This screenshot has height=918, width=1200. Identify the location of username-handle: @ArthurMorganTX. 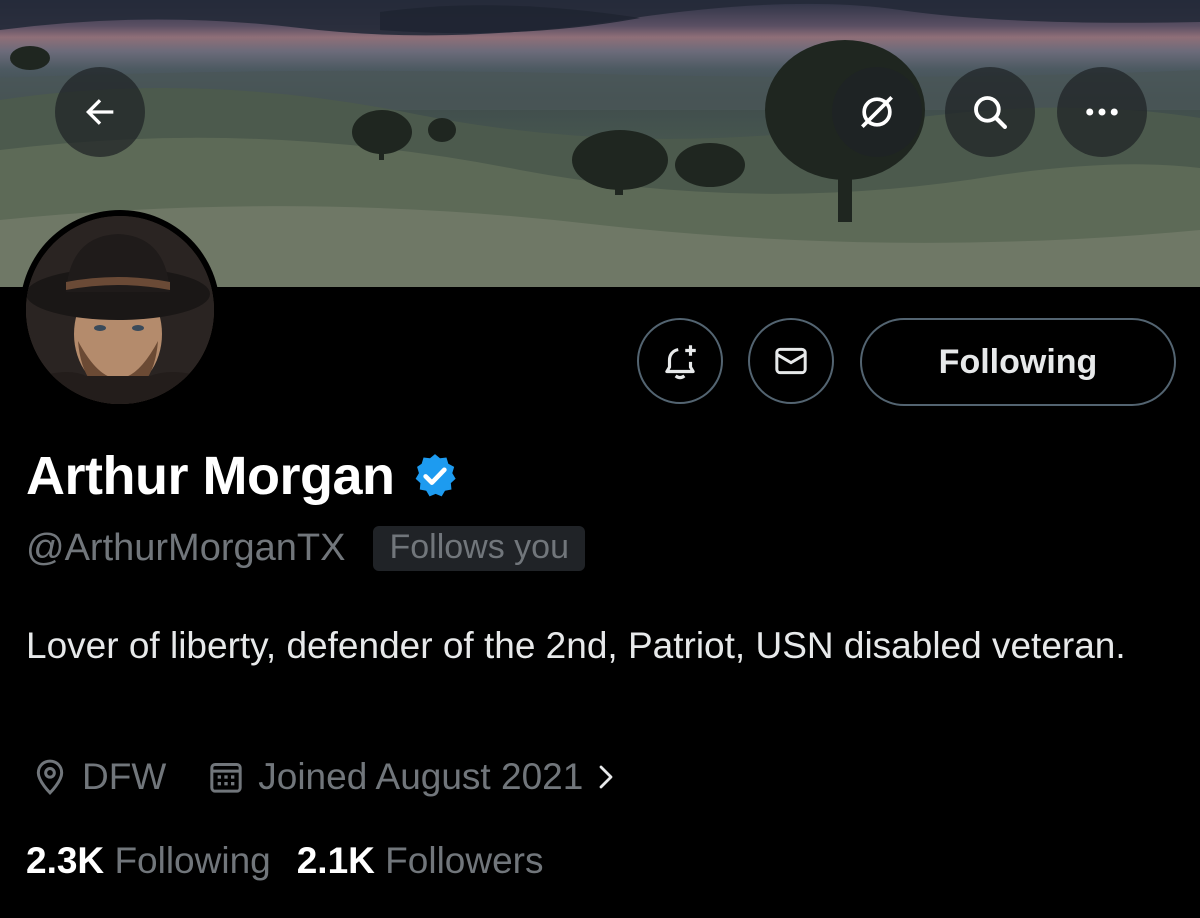
(186, 548).